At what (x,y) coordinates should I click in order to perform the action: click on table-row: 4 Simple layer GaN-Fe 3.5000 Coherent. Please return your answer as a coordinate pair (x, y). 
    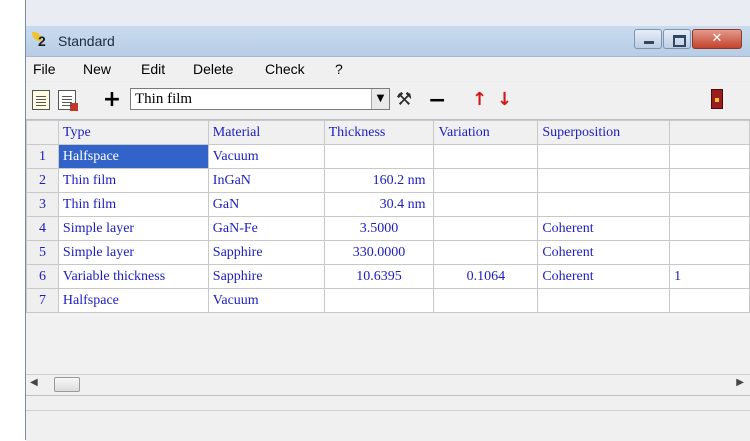
    Looking at the image, I should click on (388, 228).